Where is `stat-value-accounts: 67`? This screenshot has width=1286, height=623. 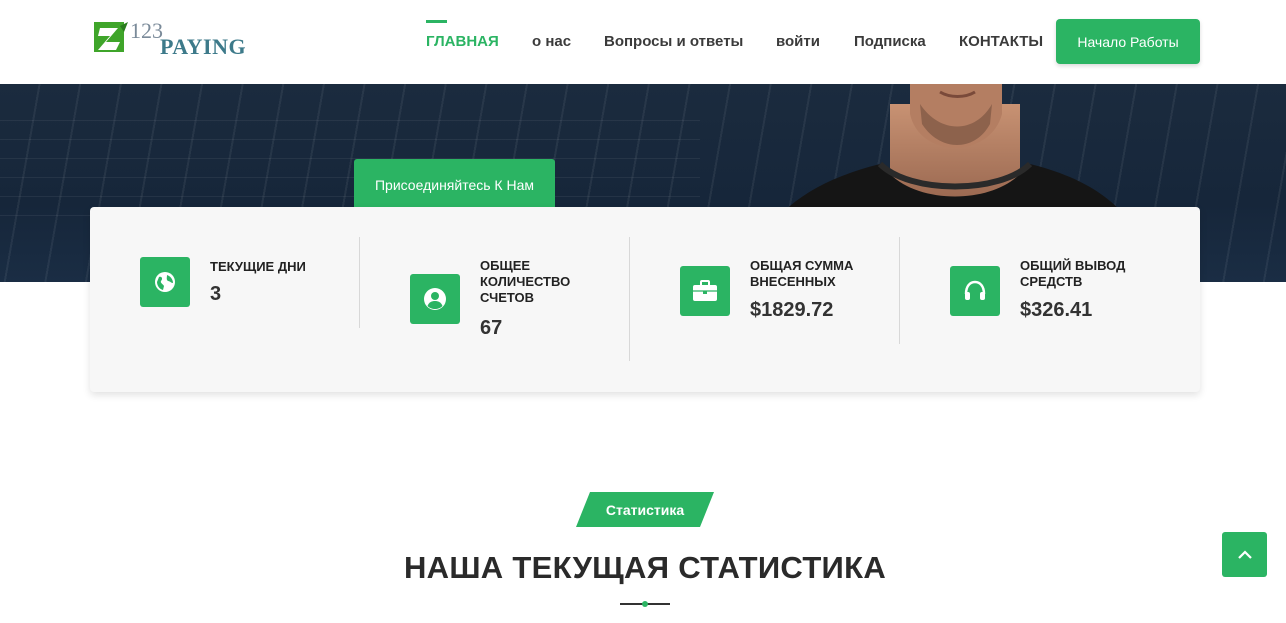
stat-value-accounts: 67 is located at coordinates (491, 328).